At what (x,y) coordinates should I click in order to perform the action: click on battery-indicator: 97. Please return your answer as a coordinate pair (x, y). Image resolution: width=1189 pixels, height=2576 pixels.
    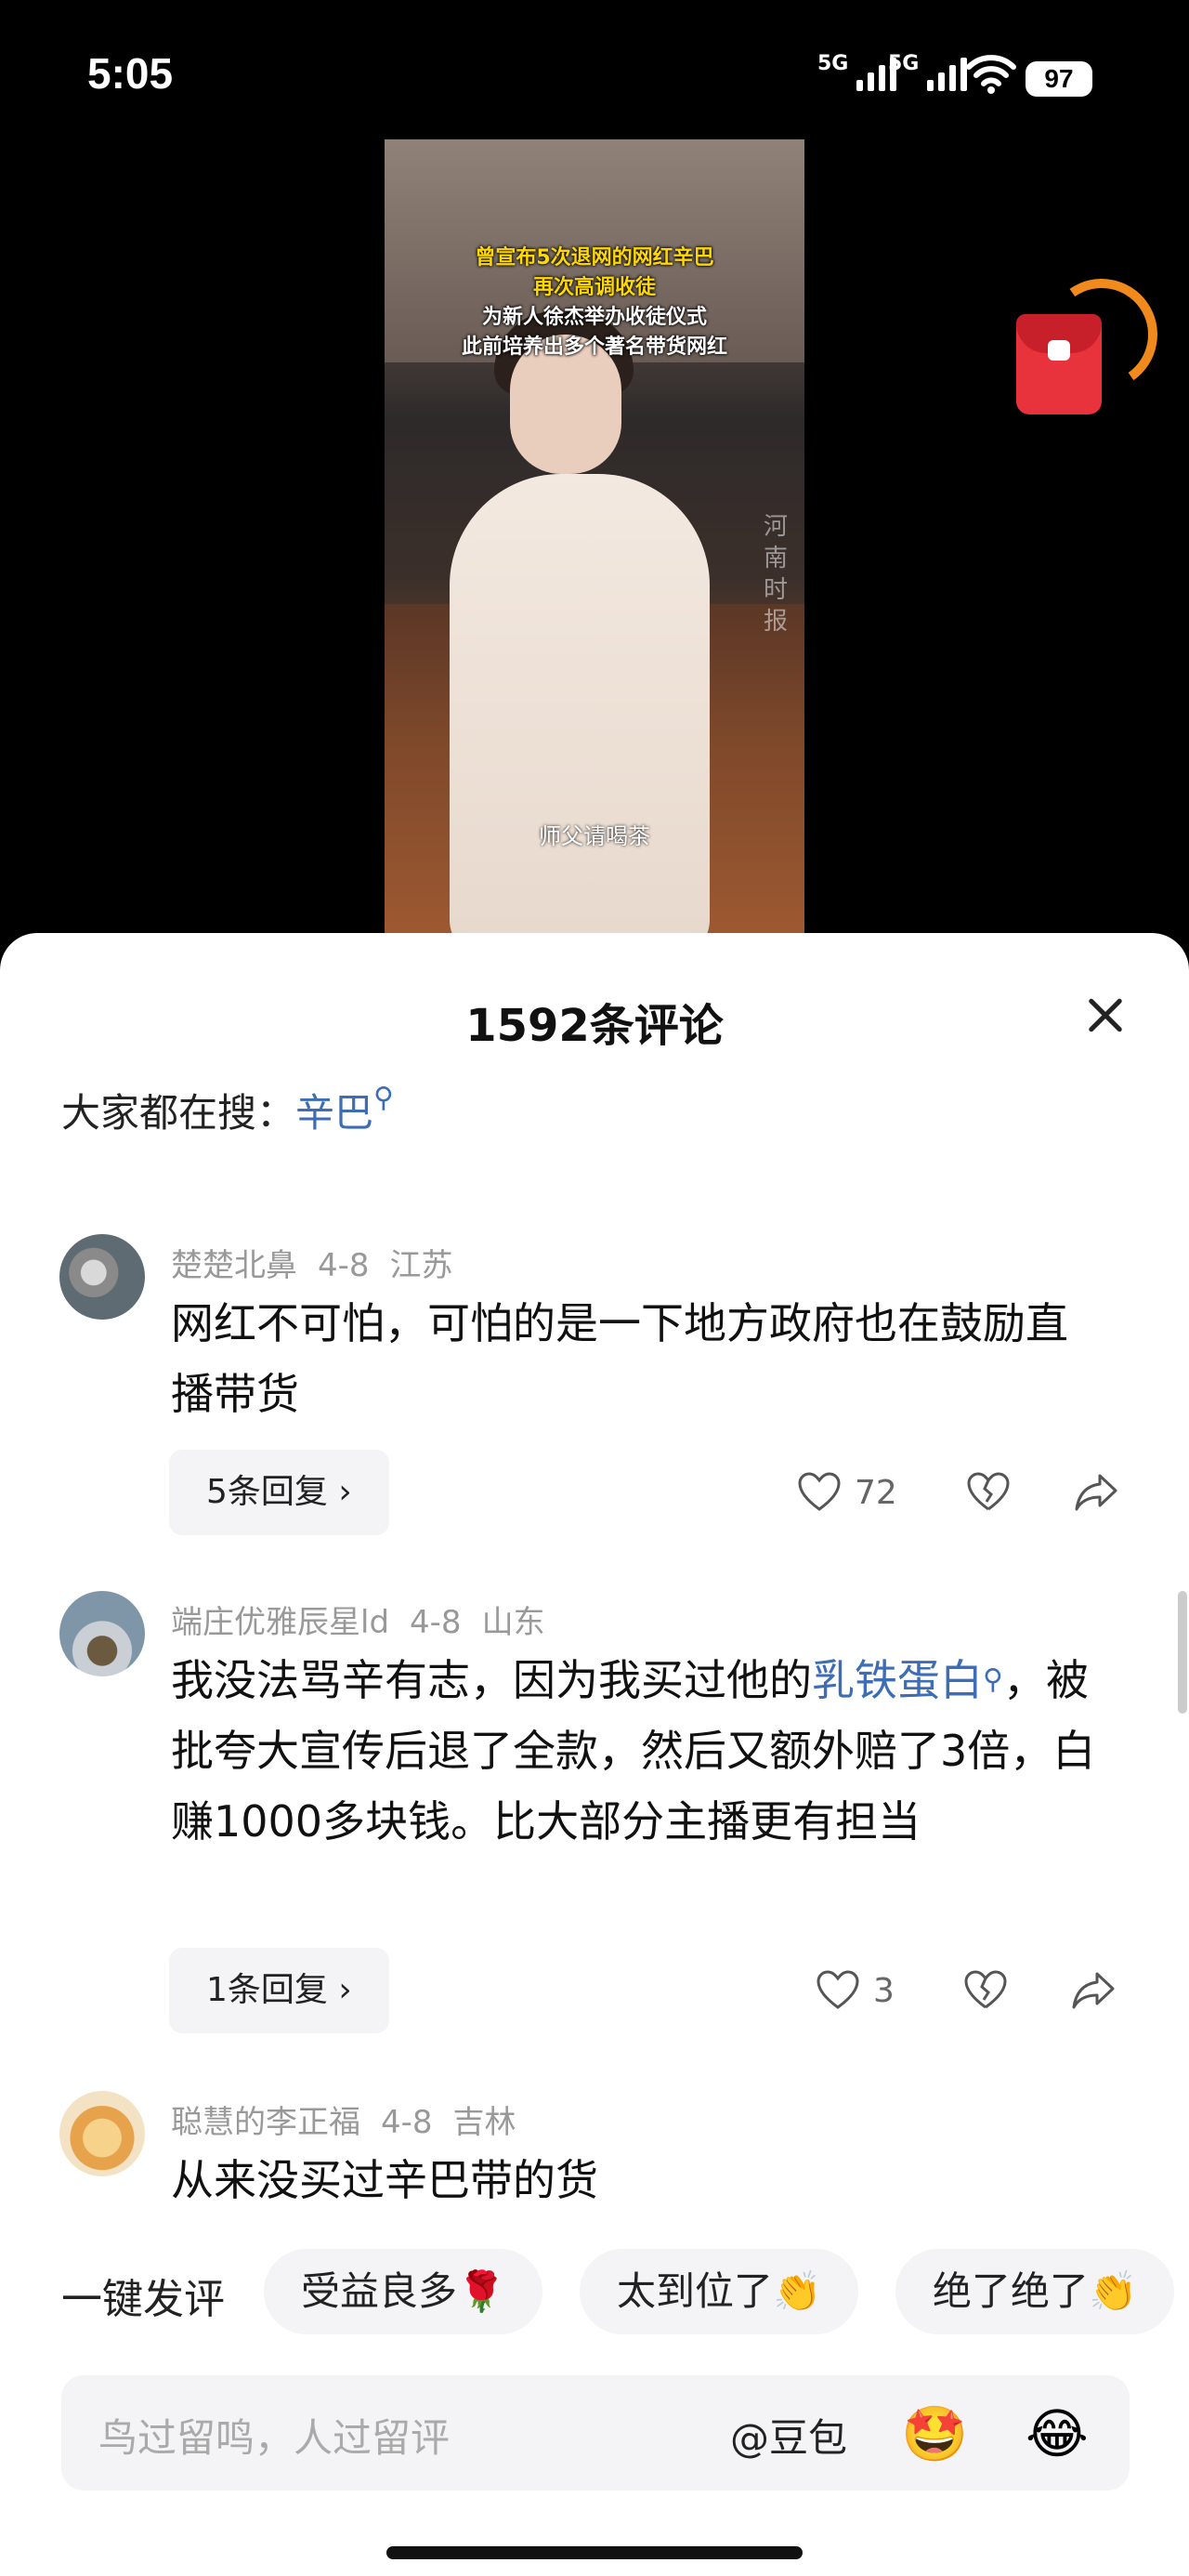
    Looking at the image, I should click on (1059, 79).